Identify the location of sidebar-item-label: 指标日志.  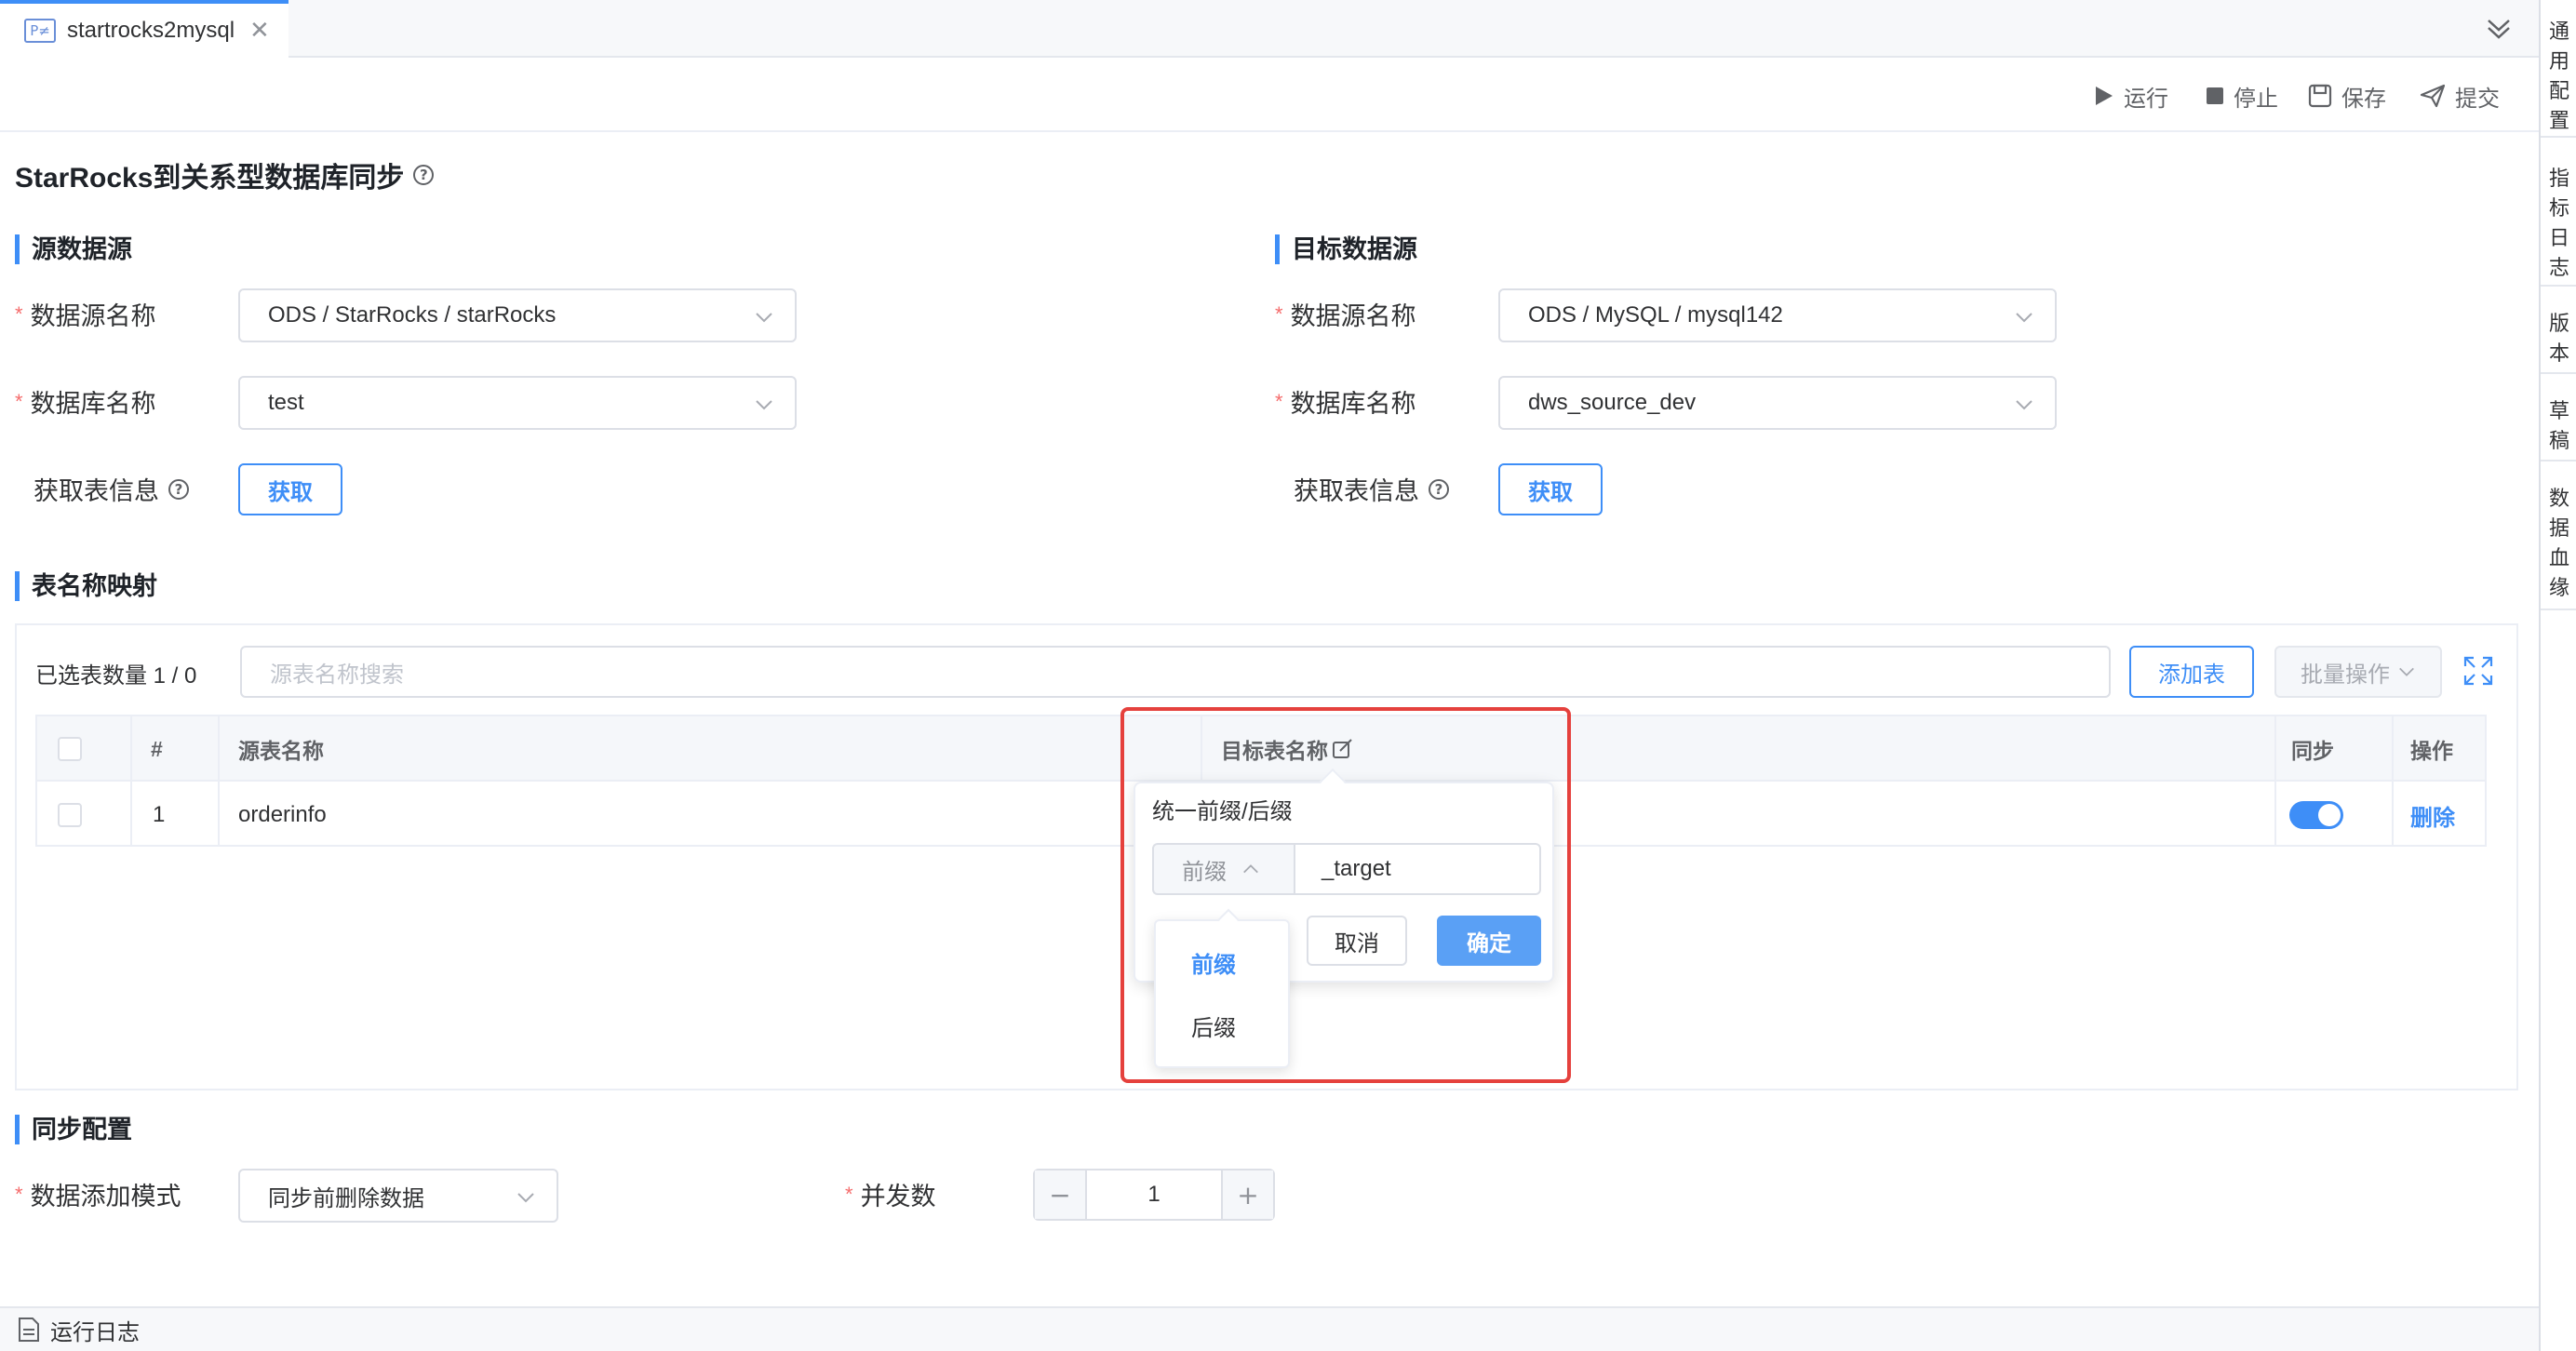
(2558, 223).